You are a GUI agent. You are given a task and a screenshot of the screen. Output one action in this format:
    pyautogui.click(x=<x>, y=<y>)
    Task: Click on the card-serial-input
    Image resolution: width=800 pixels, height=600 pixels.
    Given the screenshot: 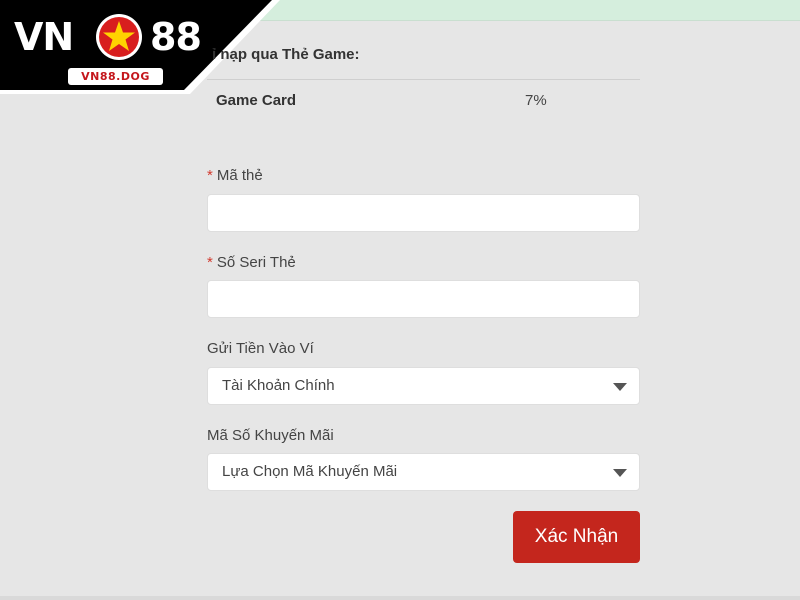 What is the action you would take?
    pyautogui.click(x=423, y=299)
    